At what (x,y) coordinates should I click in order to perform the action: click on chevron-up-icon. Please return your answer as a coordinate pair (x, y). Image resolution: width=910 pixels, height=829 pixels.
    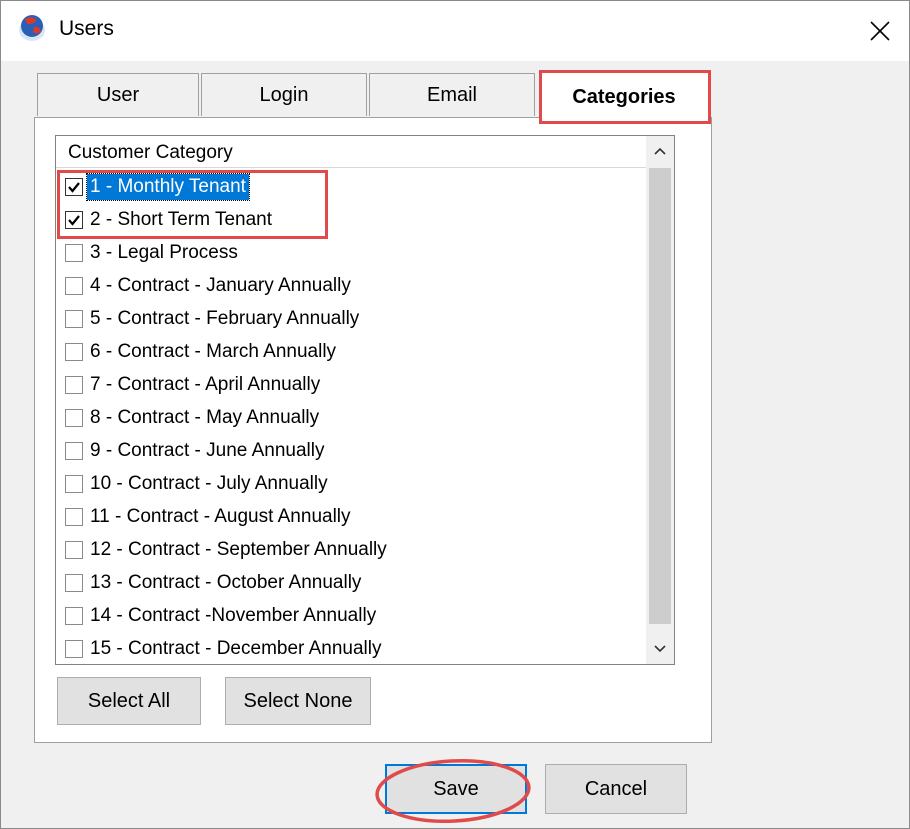
    Looking at the image, I should click on (660, 151).